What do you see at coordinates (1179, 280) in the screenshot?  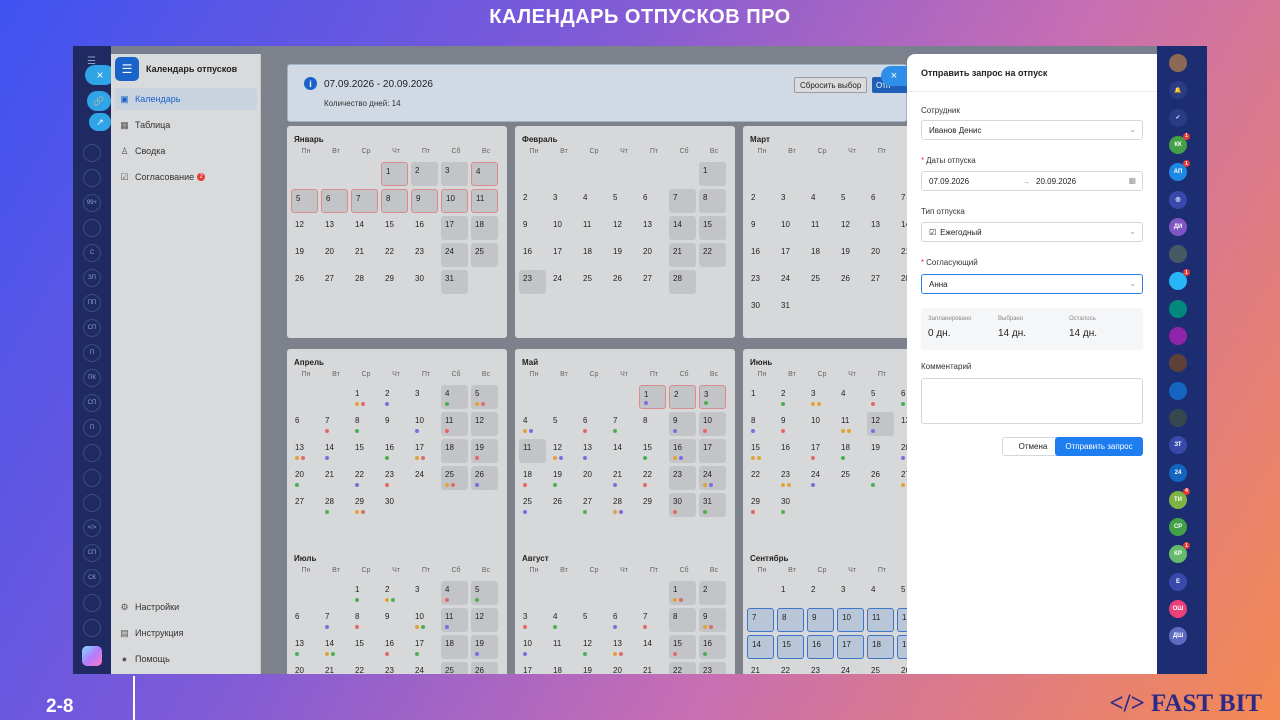 I see `right-panel-avatar: 1` at bounding box center [1179, 280].